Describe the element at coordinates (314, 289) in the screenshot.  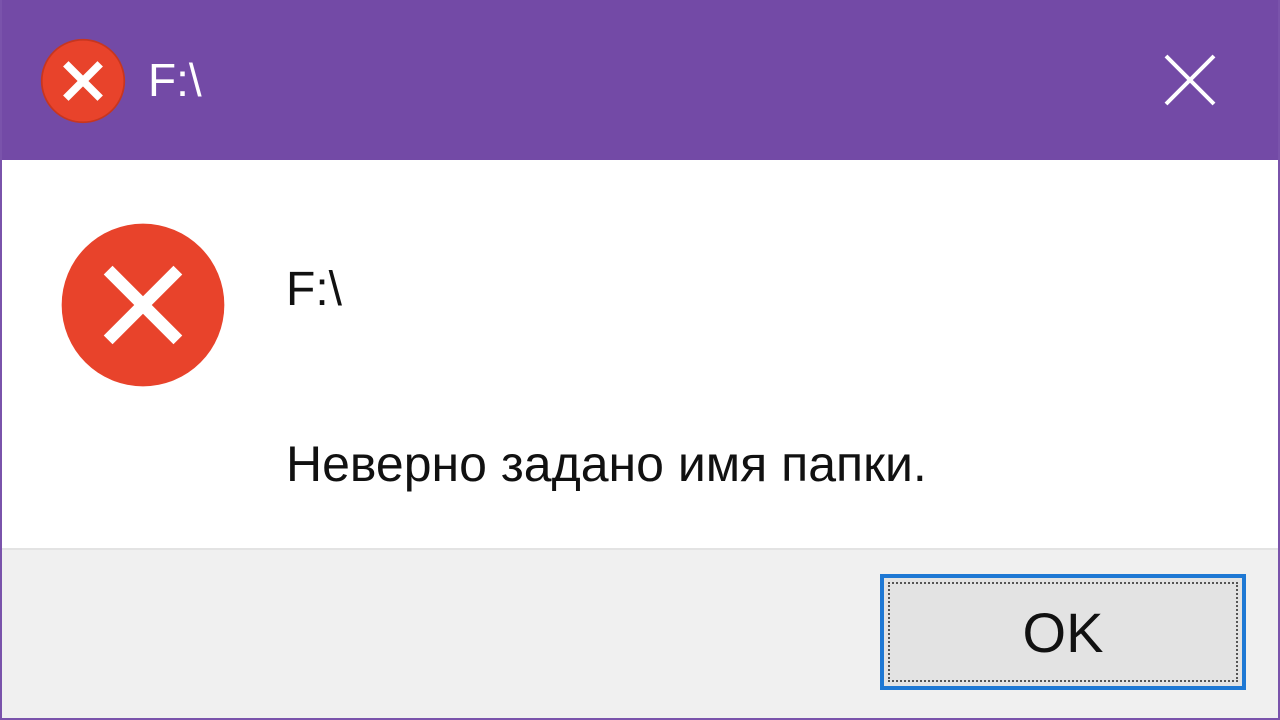
I see `path-heading: F:\` at that location.